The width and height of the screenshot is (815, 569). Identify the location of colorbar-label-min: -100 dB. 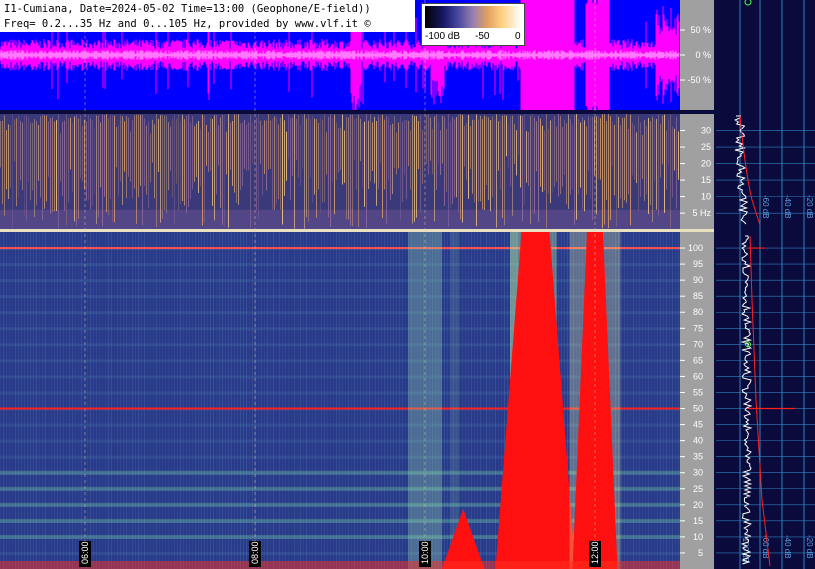
(443, 36).